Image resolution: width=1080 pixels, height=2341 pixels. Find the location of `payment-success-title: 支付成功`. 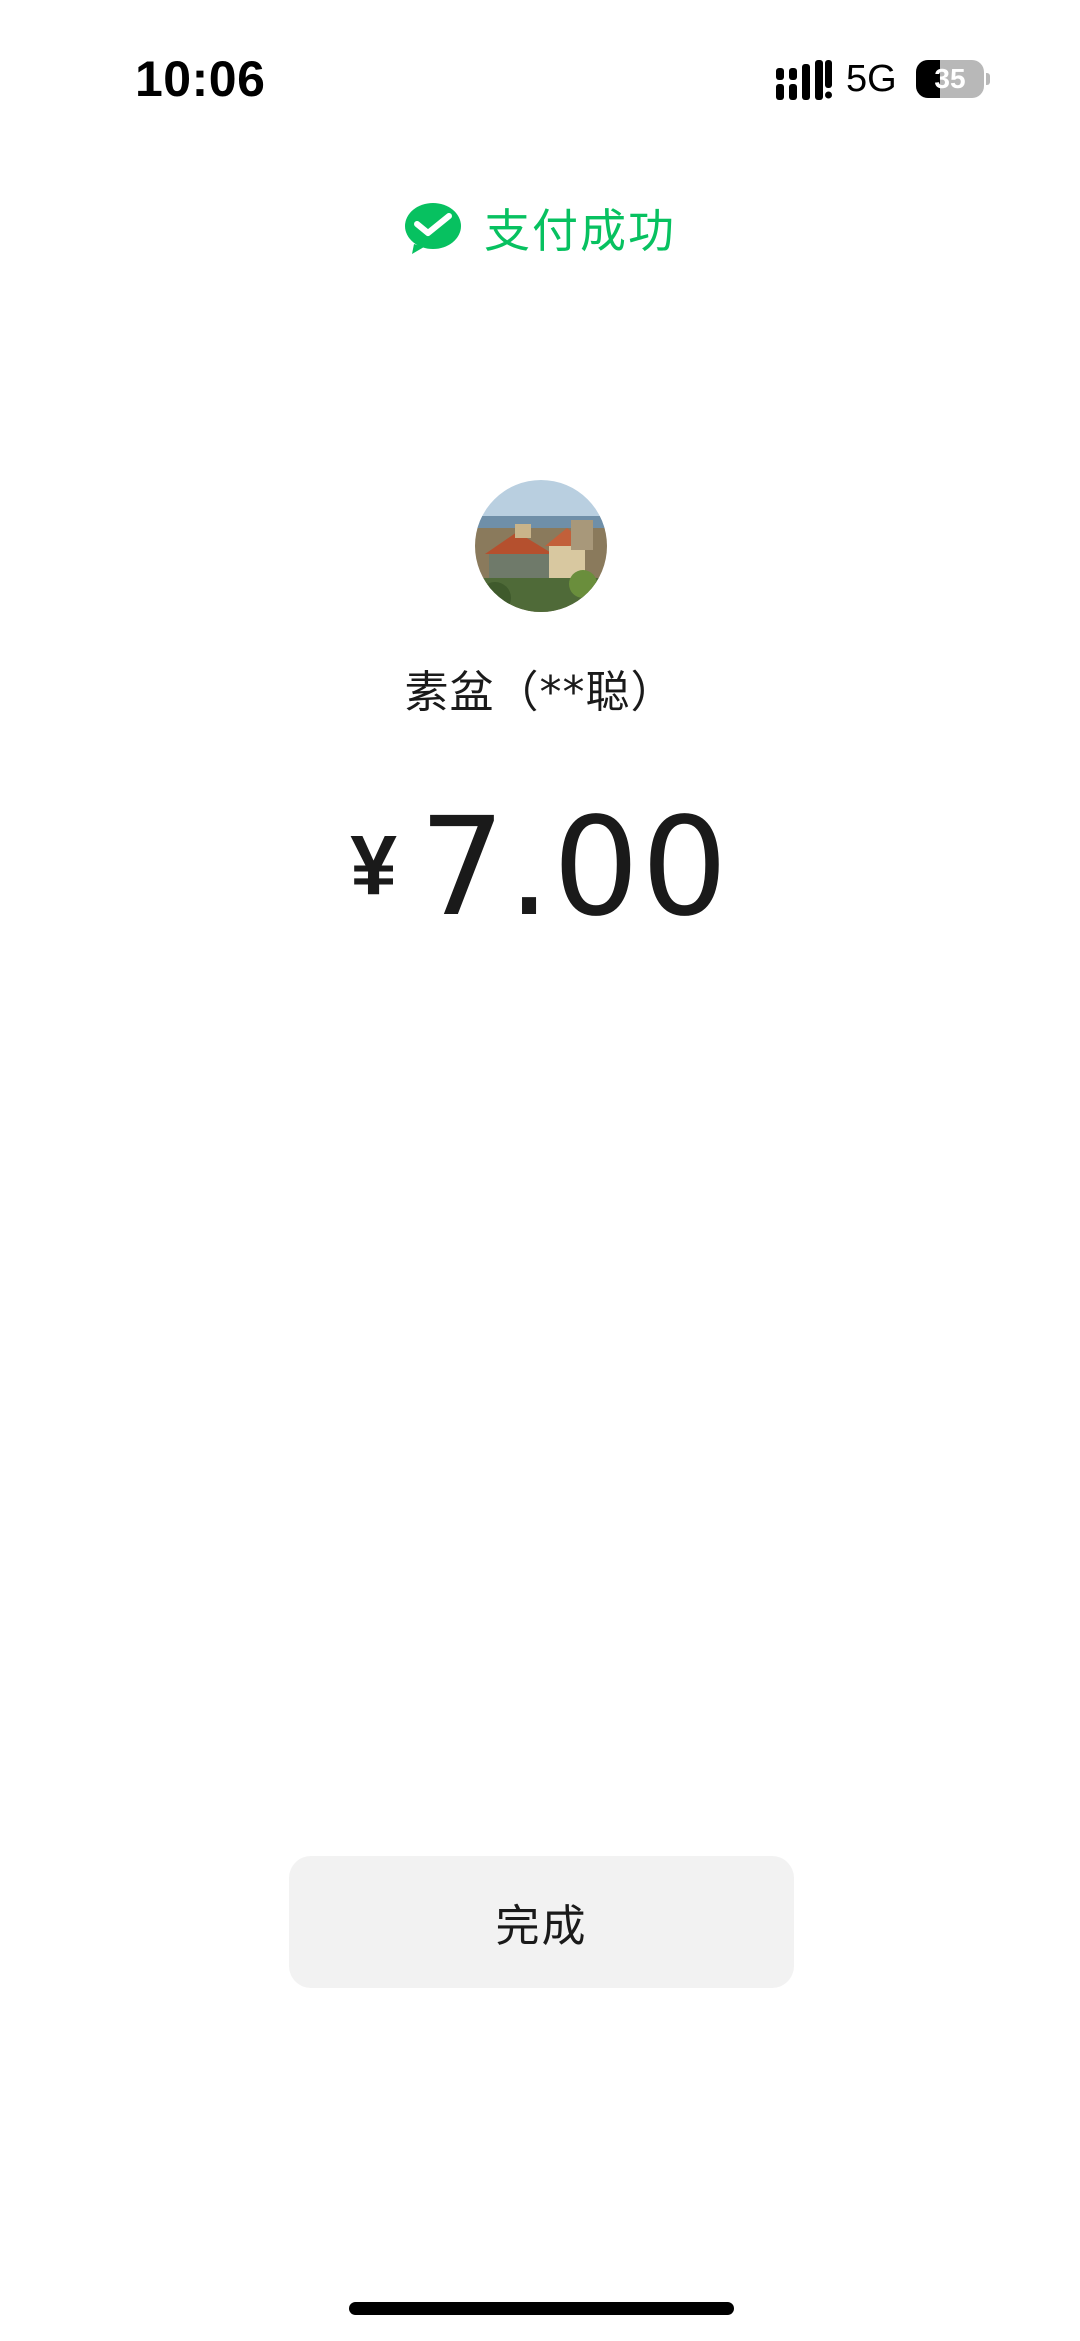

payment-success-title: 支付成功 is located at coordinates (580, 231).